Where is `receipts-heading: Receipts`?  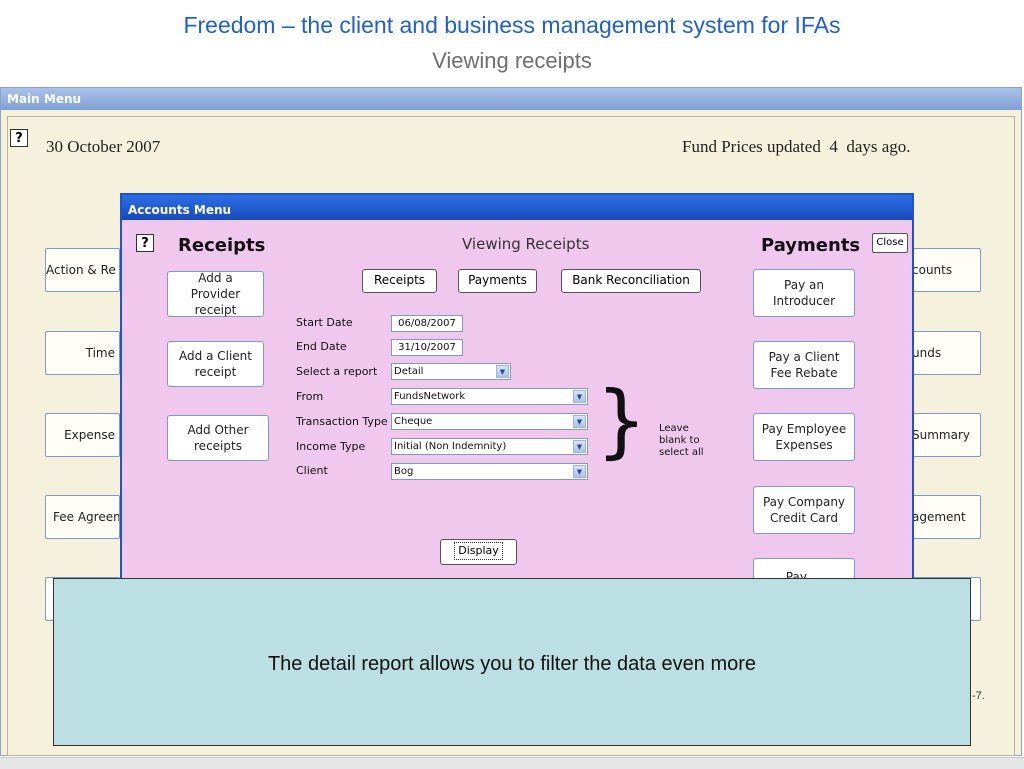
receipts-heading: Receipts is located at coordinates (222, 245).